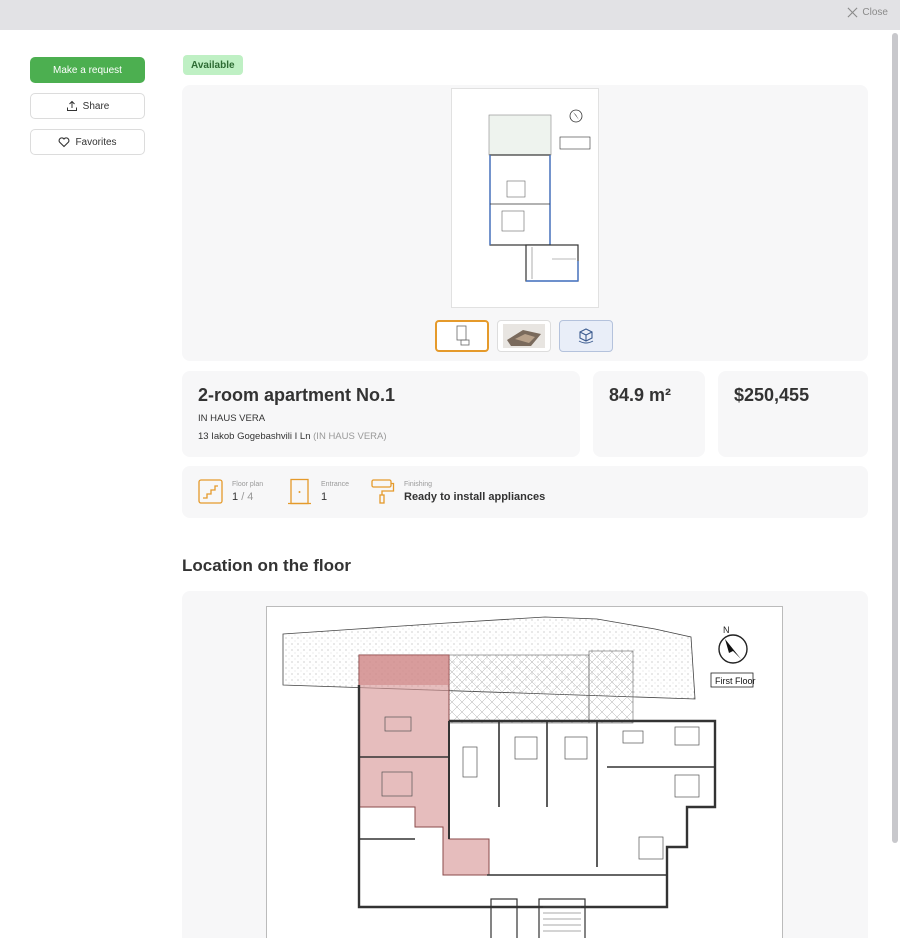 Image resolution: width=900 pixels, height=938 pixels. What do you see at coordinates (64, 142) in the screenshot?
I see `heart-icon` at bounding box center [64, 142].